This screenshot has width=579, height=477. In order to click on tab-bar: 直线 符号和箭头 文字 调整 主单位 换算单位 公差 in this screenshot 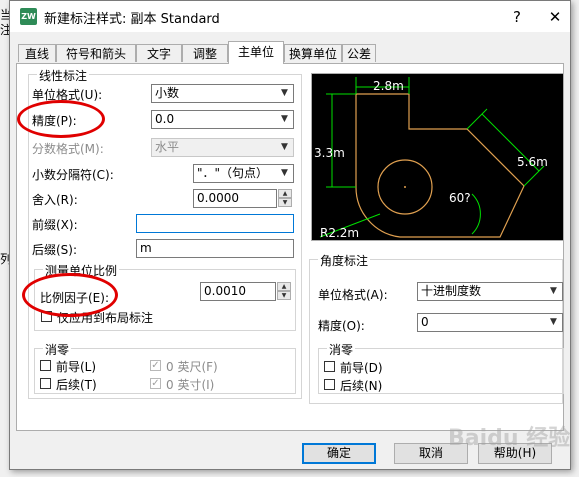, I will do `click(284, 52)`.